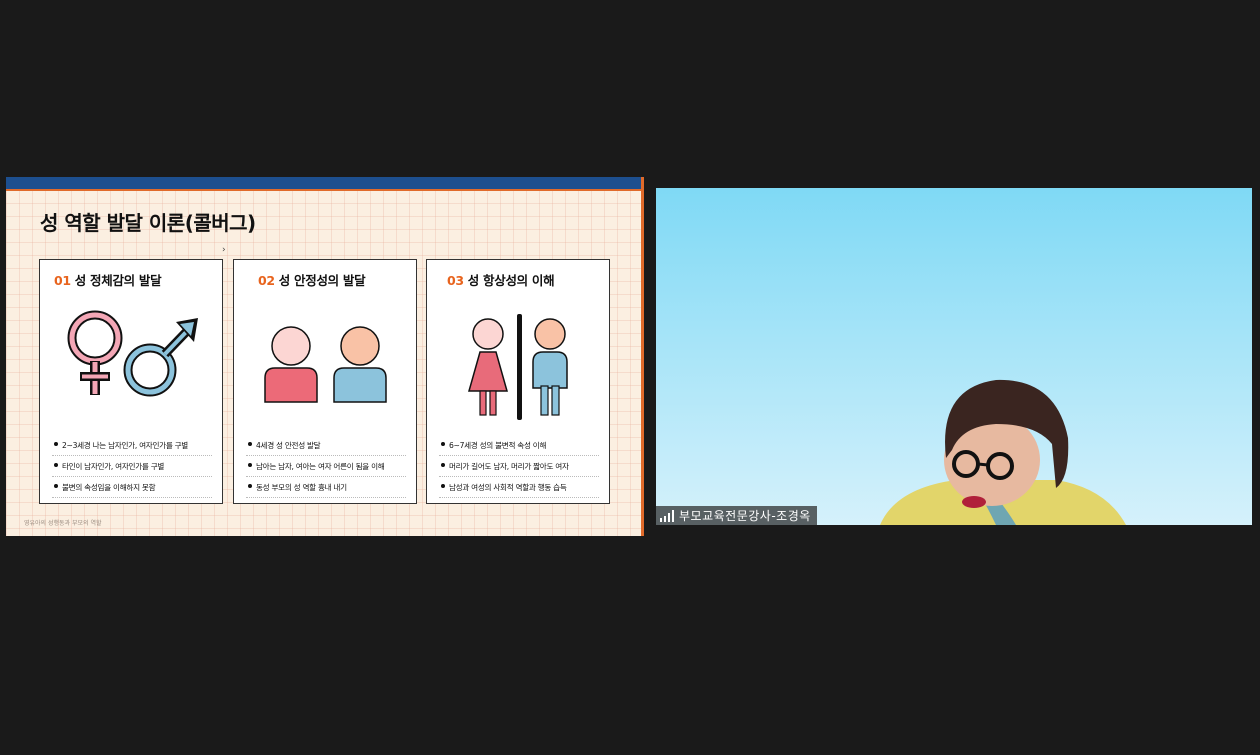  I want to click on participant-name: 부모교육전문강사-조경옥, so click(745, 516).